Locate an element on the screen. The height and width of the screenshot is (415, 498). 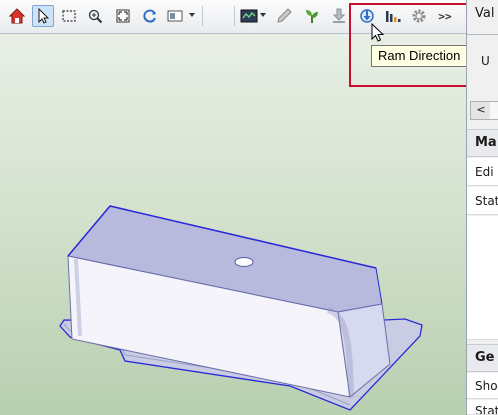
properties-panel: Val U < Ma Edi Stat Ge Sho Stat is located at coordinates (482, 207).